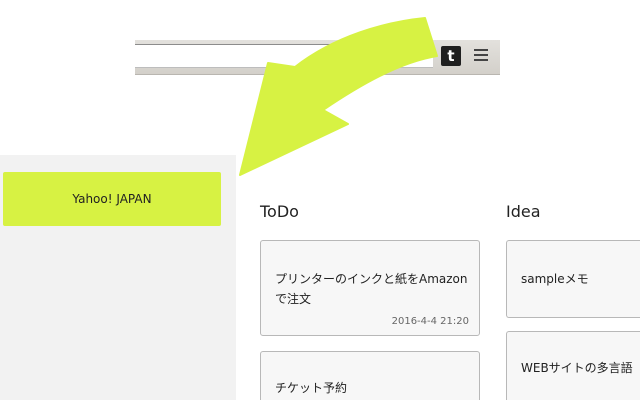 The image size is (640, 400). Describe the element at coordinates (481, 55) in the screenshot. I see `hamburger-menu-icon` at that location.